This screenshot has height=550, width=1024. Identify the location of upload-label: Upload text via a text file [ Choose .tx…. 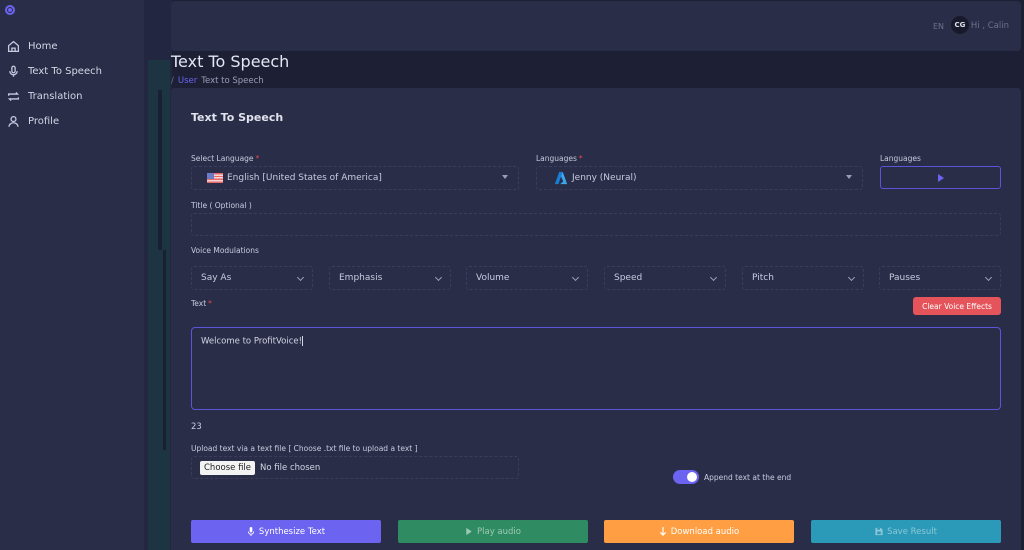
(304, 448).